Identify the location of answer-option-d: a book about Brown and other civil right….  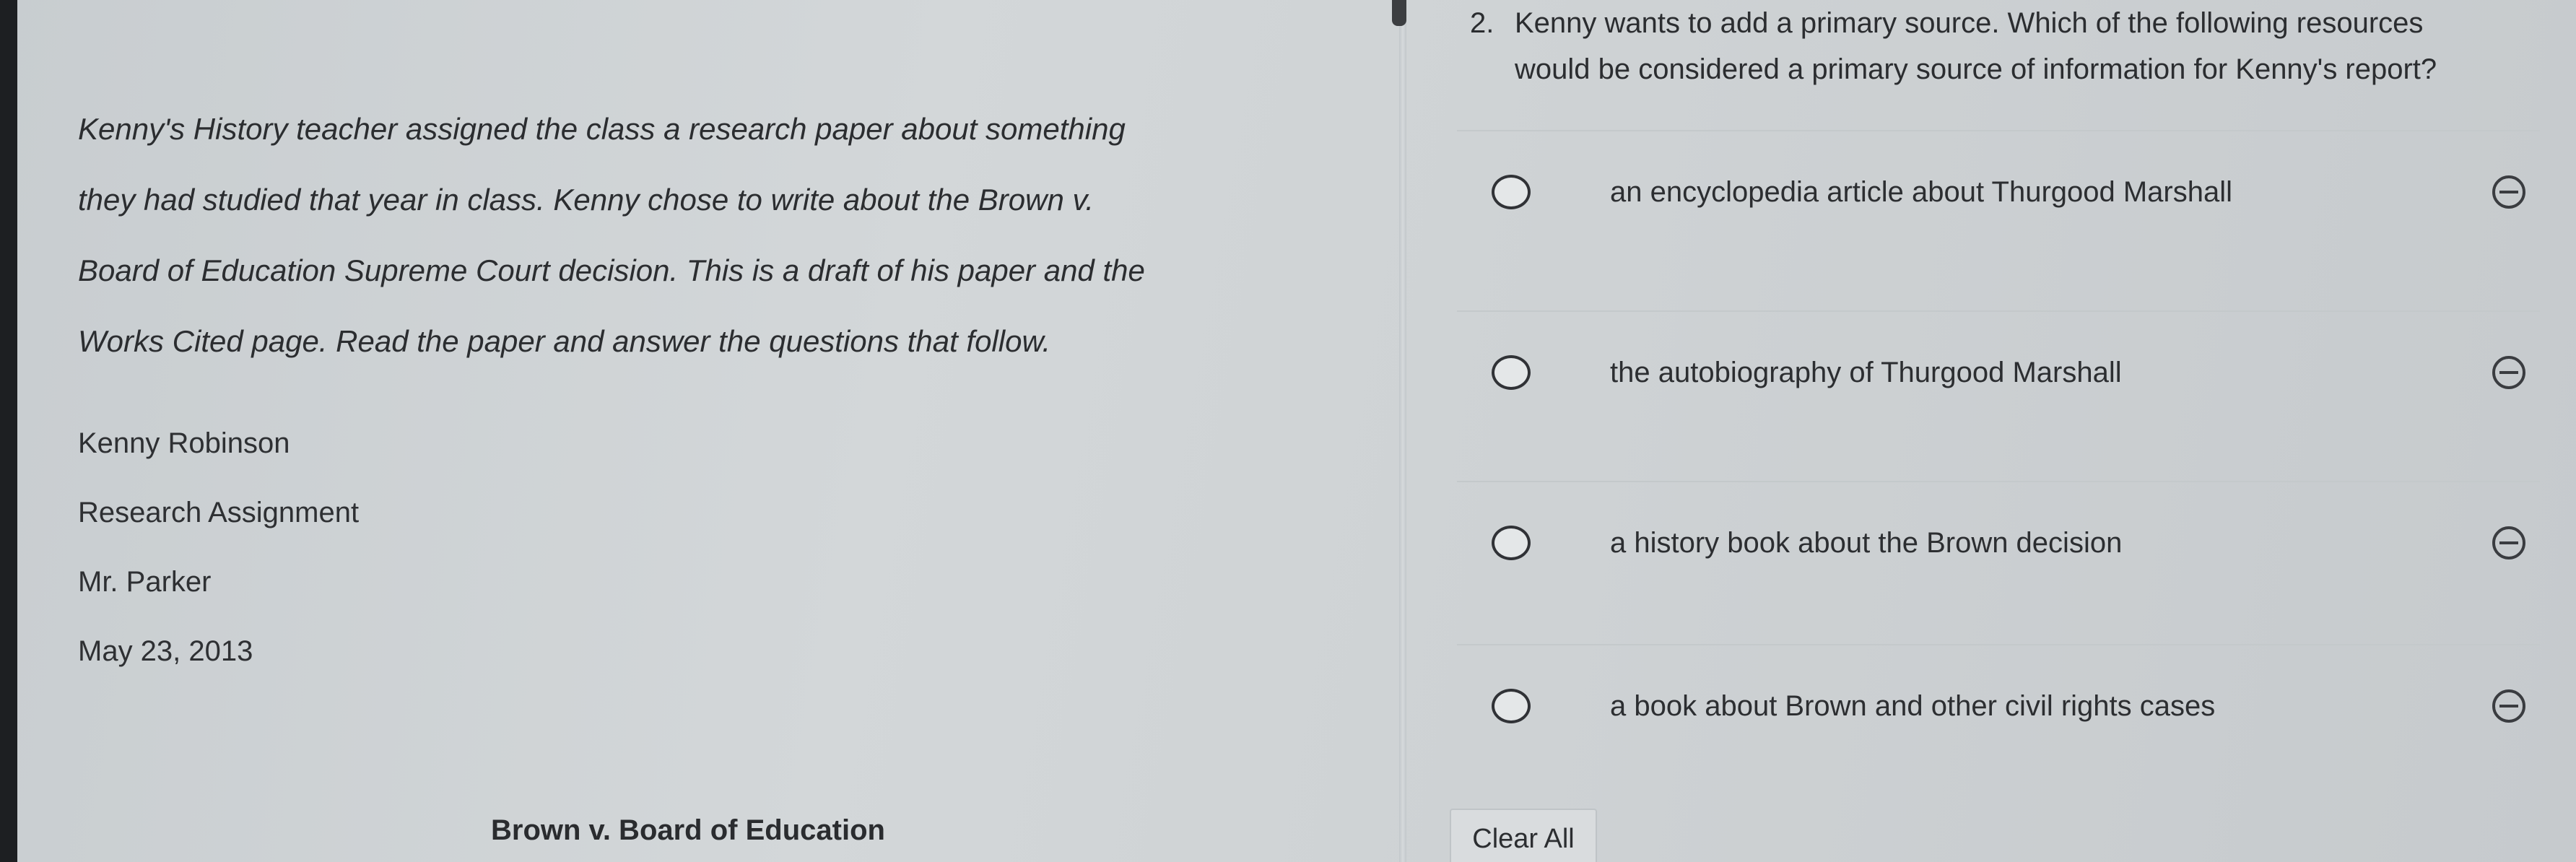
(1998, 705).